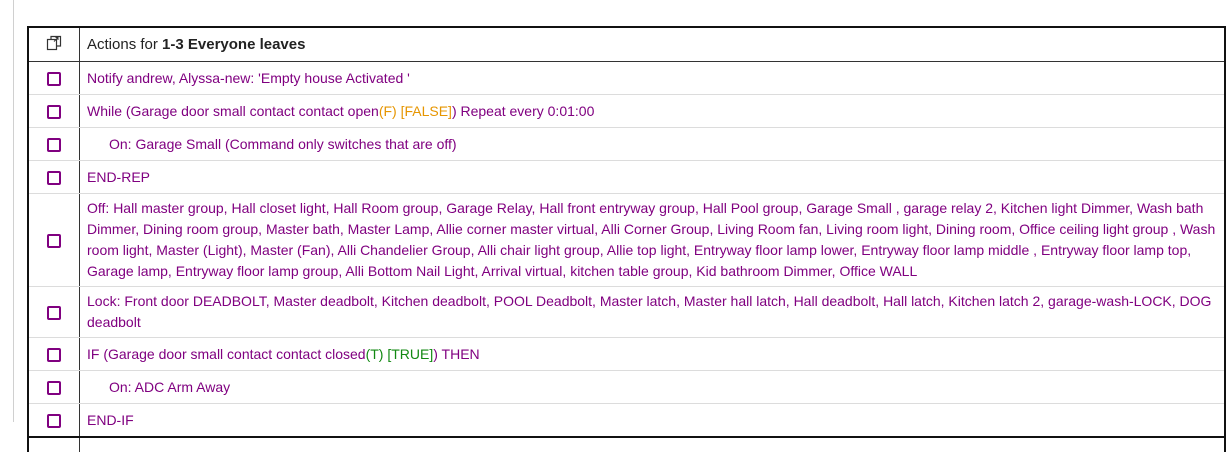 This screenshot has width=1228, height=452. What do you see at coordinates (652, 387) in the screenshot?
I see `action-text: On: ADC Arm Away` at bounding box center [652, 387].